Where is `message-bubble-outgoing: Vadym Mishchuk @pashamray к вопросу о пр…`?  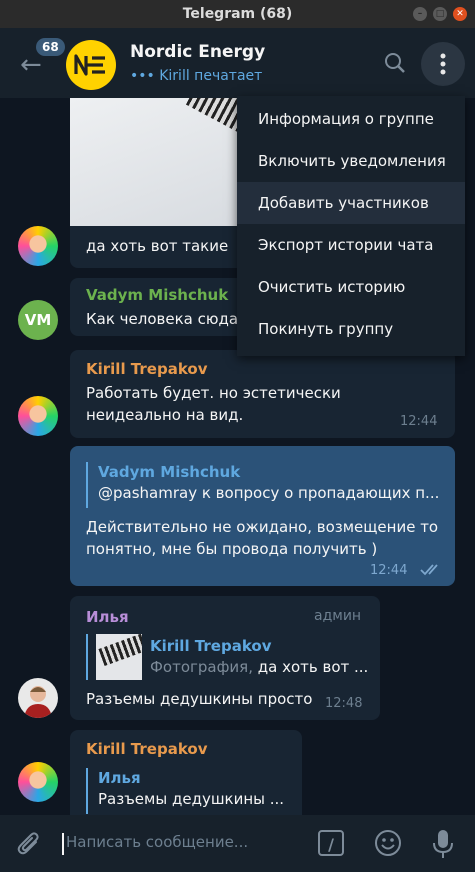 message-bubble-outgoing: Vadym Mishchuk @pashamray к вопросу о пр… is located at coordinates (262, 516).